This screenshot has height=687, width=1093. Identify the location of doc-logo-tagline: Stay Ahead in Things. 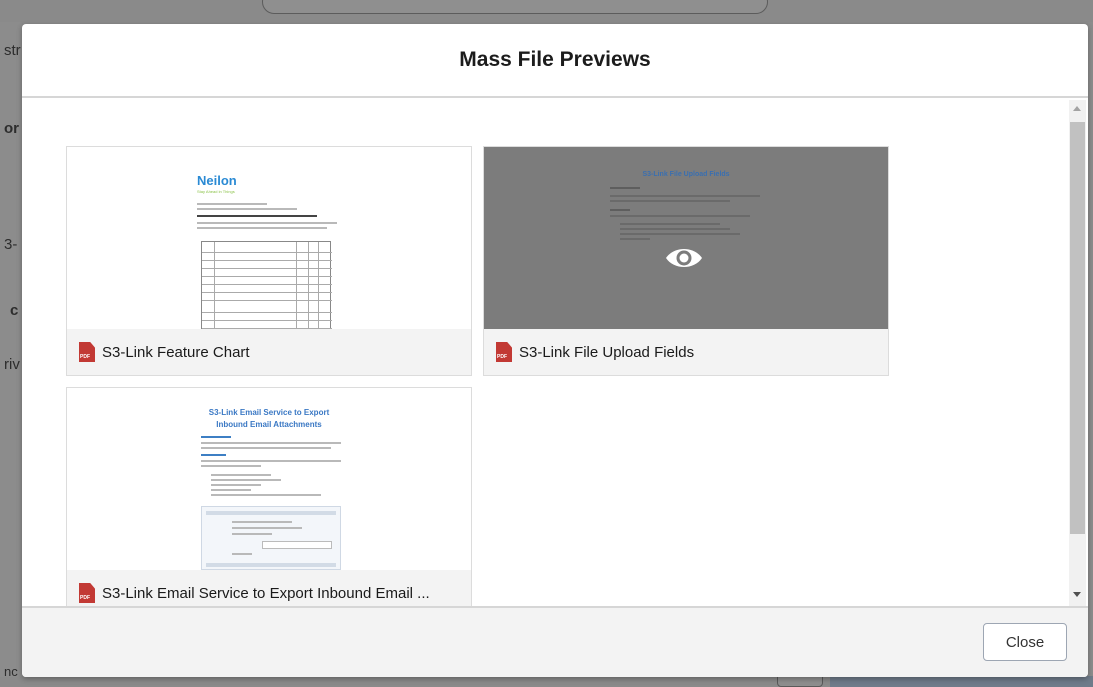
(216, 191).